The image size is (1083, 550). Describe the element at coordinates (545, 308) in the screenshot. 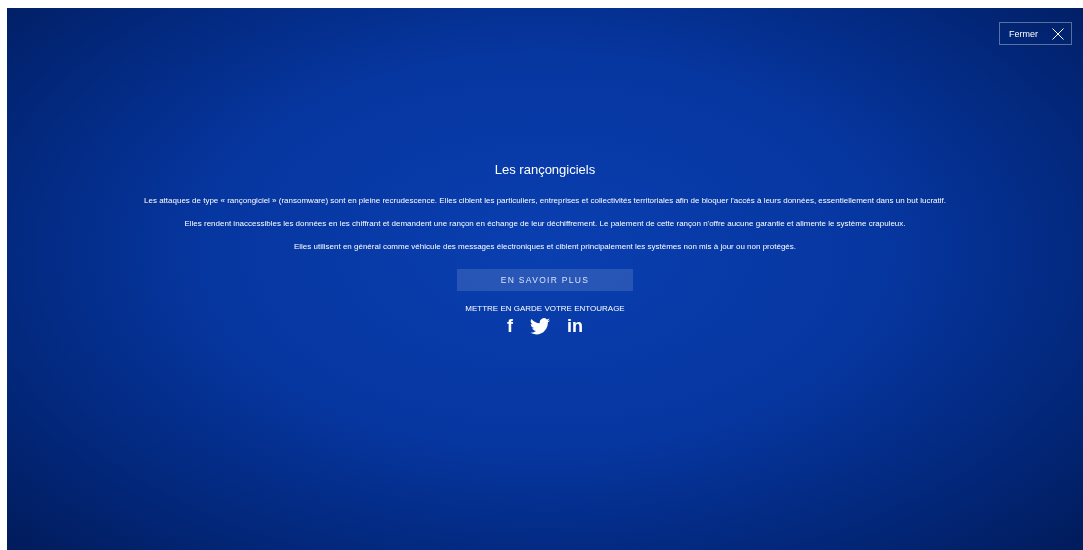

I see `share-label: METTRE EN GARDE VOTRE ENTOURAGE` at that location.